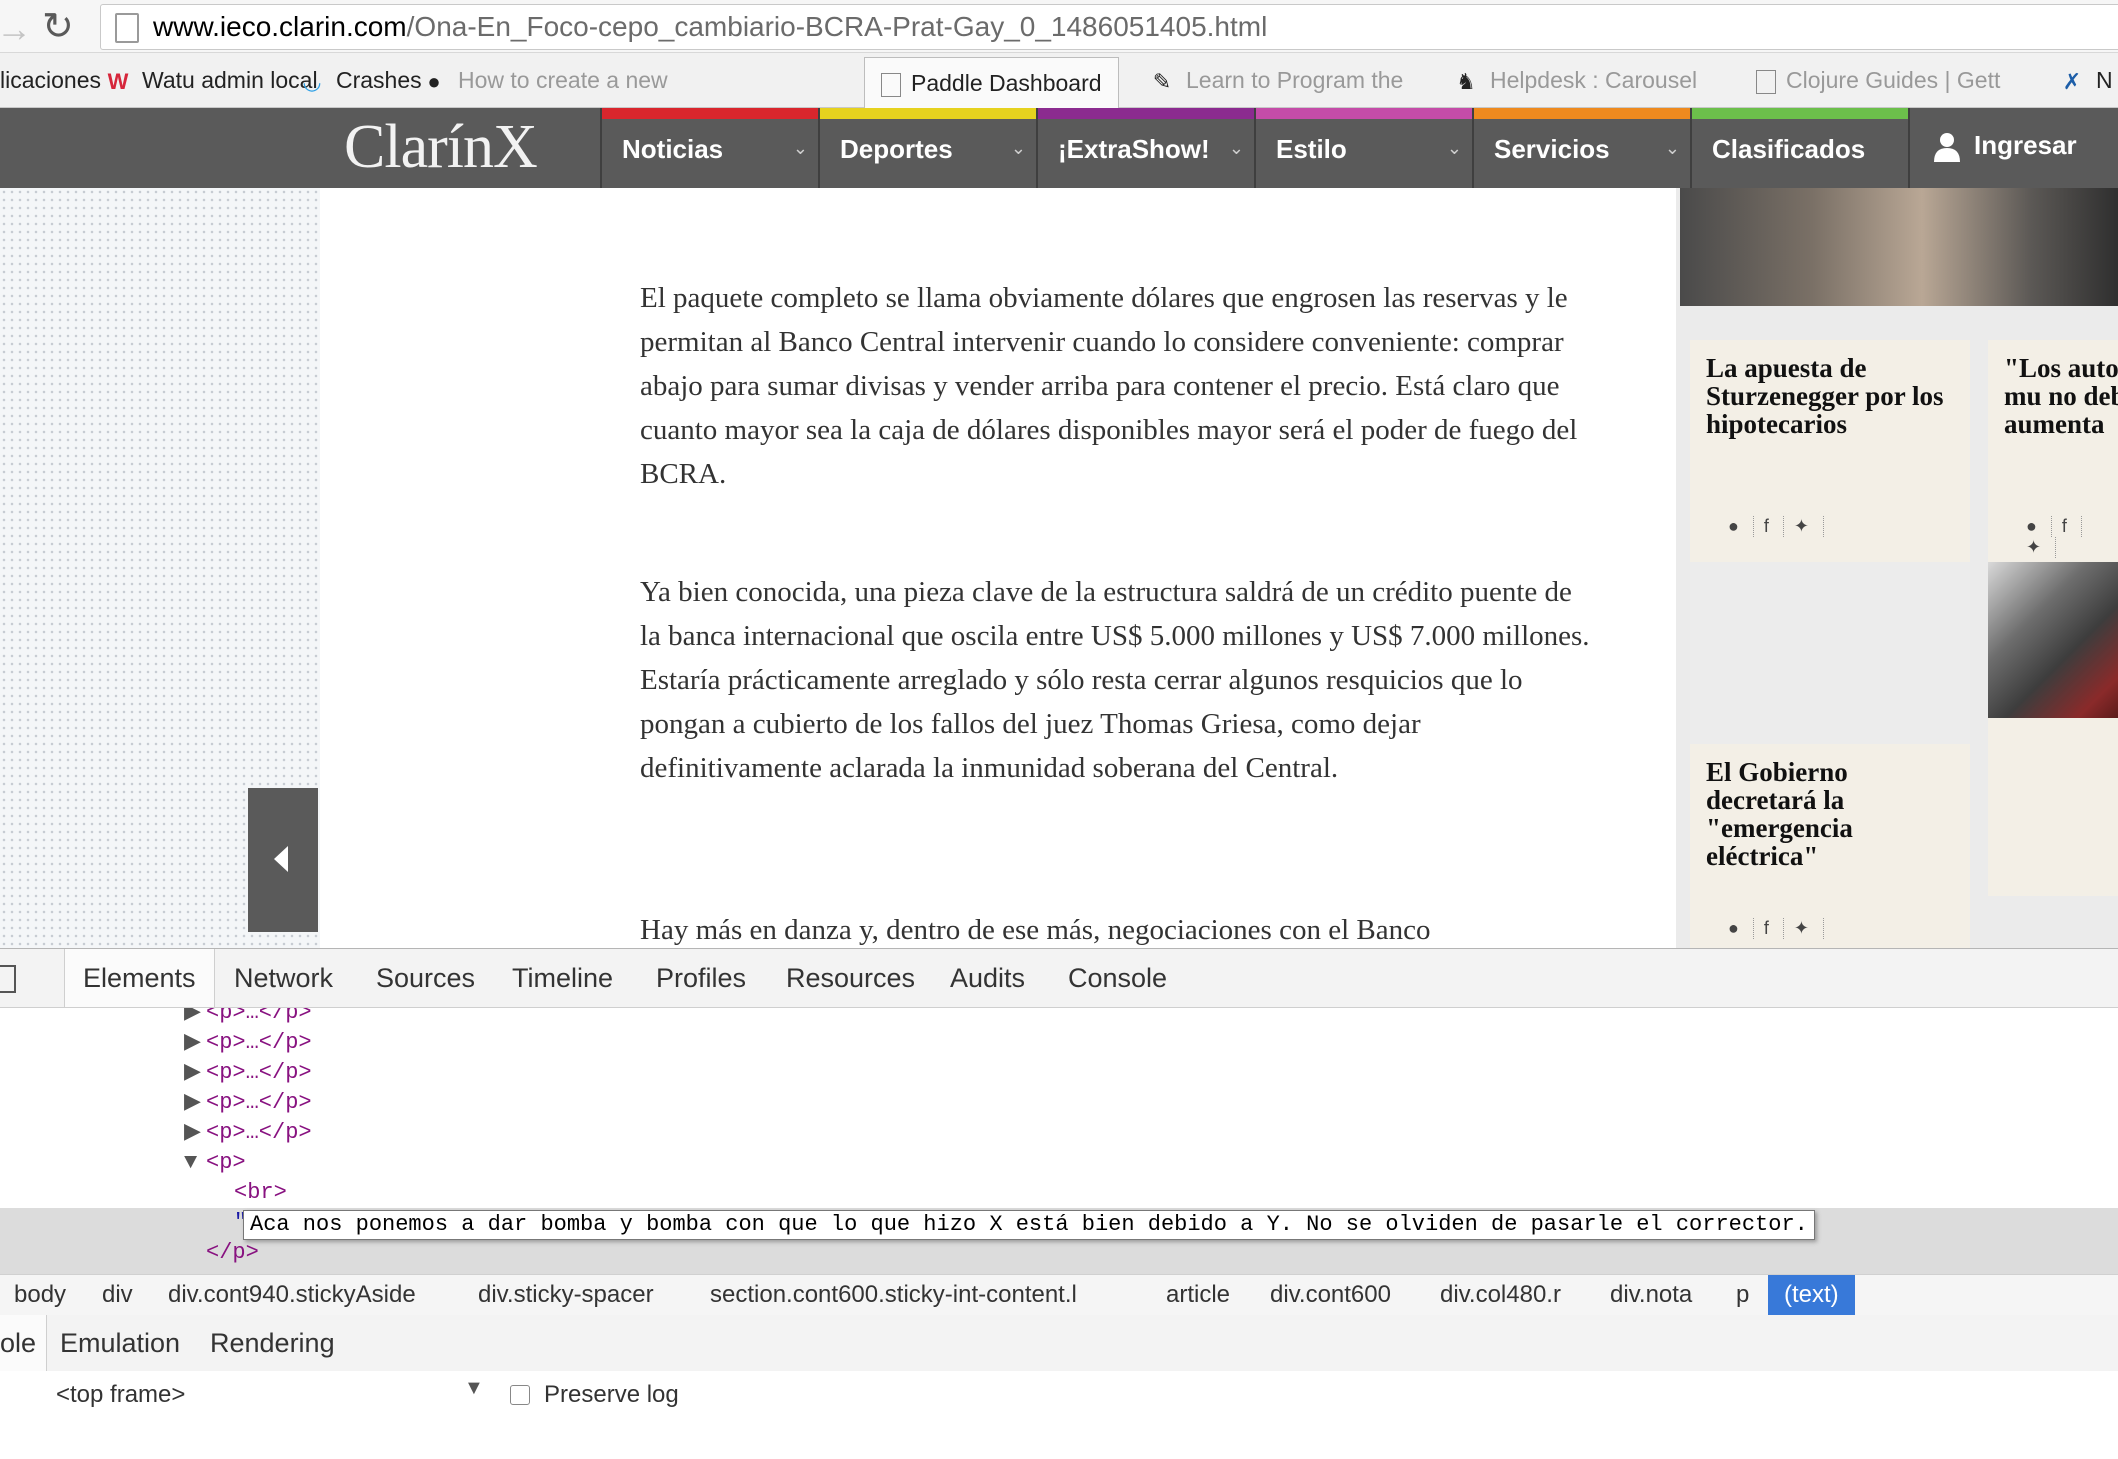  I want to click on breadcrumb-item: div.nota, so click(1651, 1295).